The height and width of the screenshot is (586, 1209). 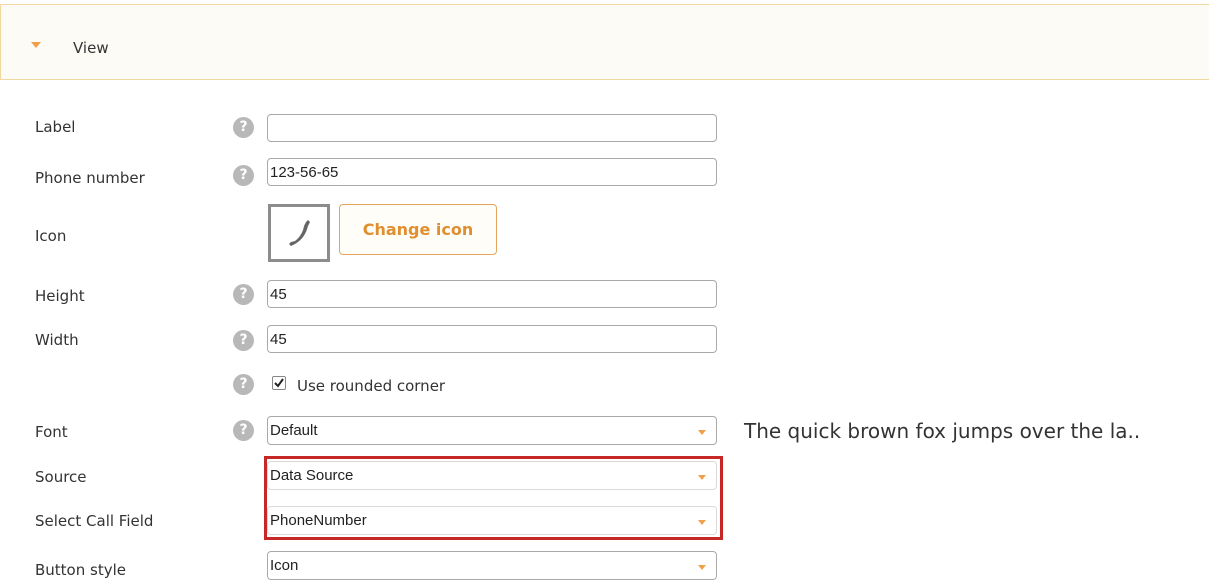 I want to click on rounded-corner-checkbox, so click(x=279, y=383).